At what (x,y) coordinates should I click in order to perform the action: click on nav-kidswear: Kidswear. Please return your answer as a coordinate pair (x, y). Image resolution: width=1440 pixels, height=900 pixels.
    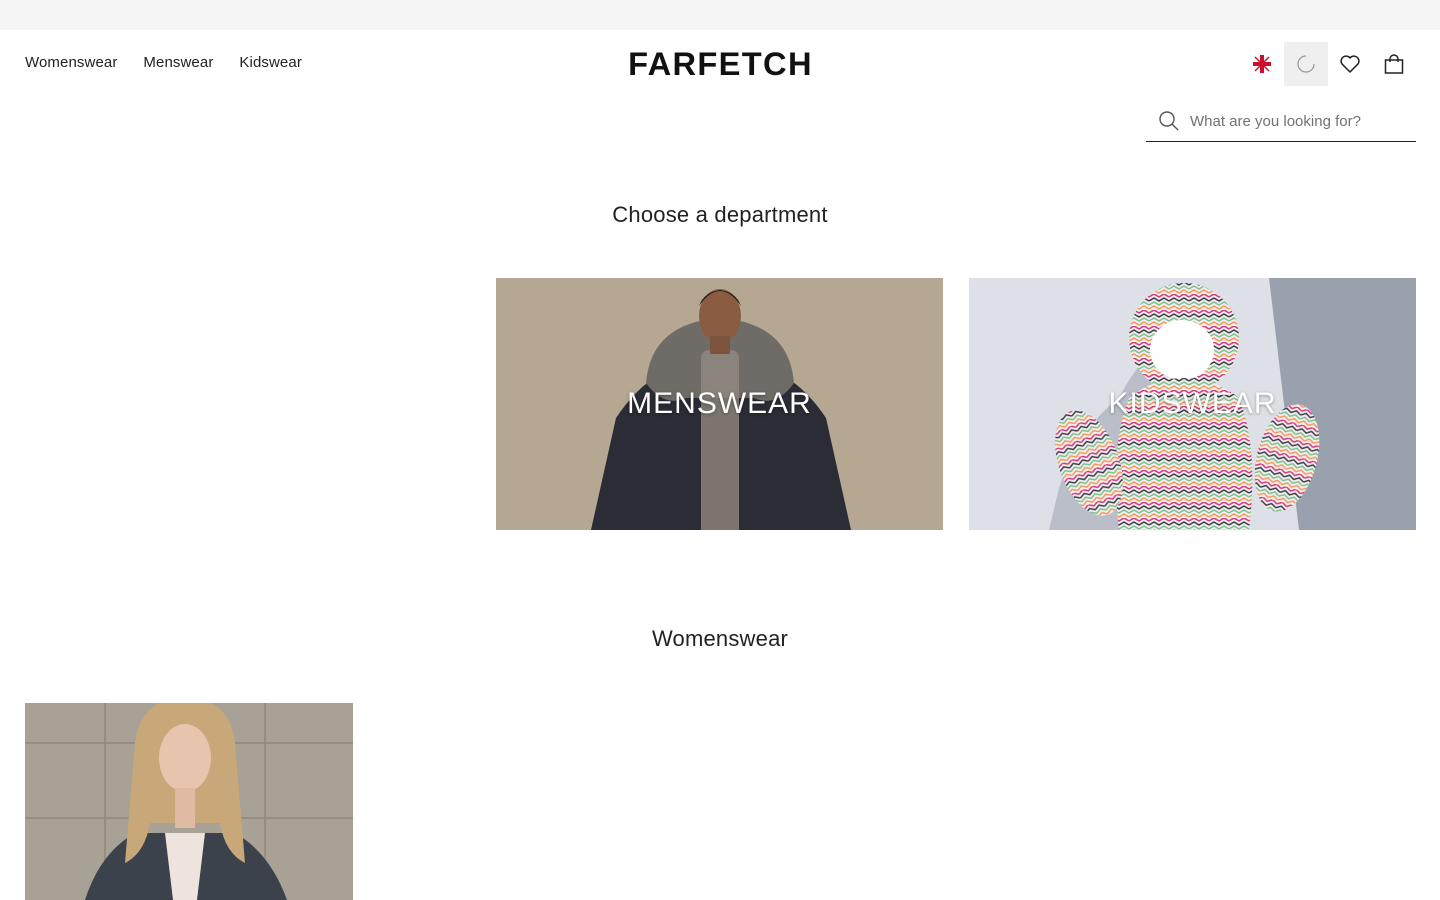
    Looking at the image, I should click on (270, 62).